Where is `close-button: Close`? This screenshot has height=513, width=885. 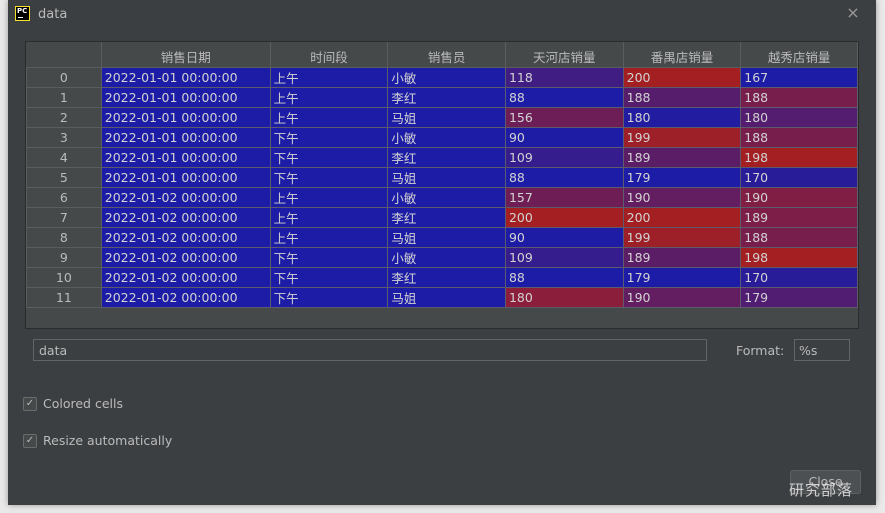
close-button: Close is located at coordinates (825, 482).